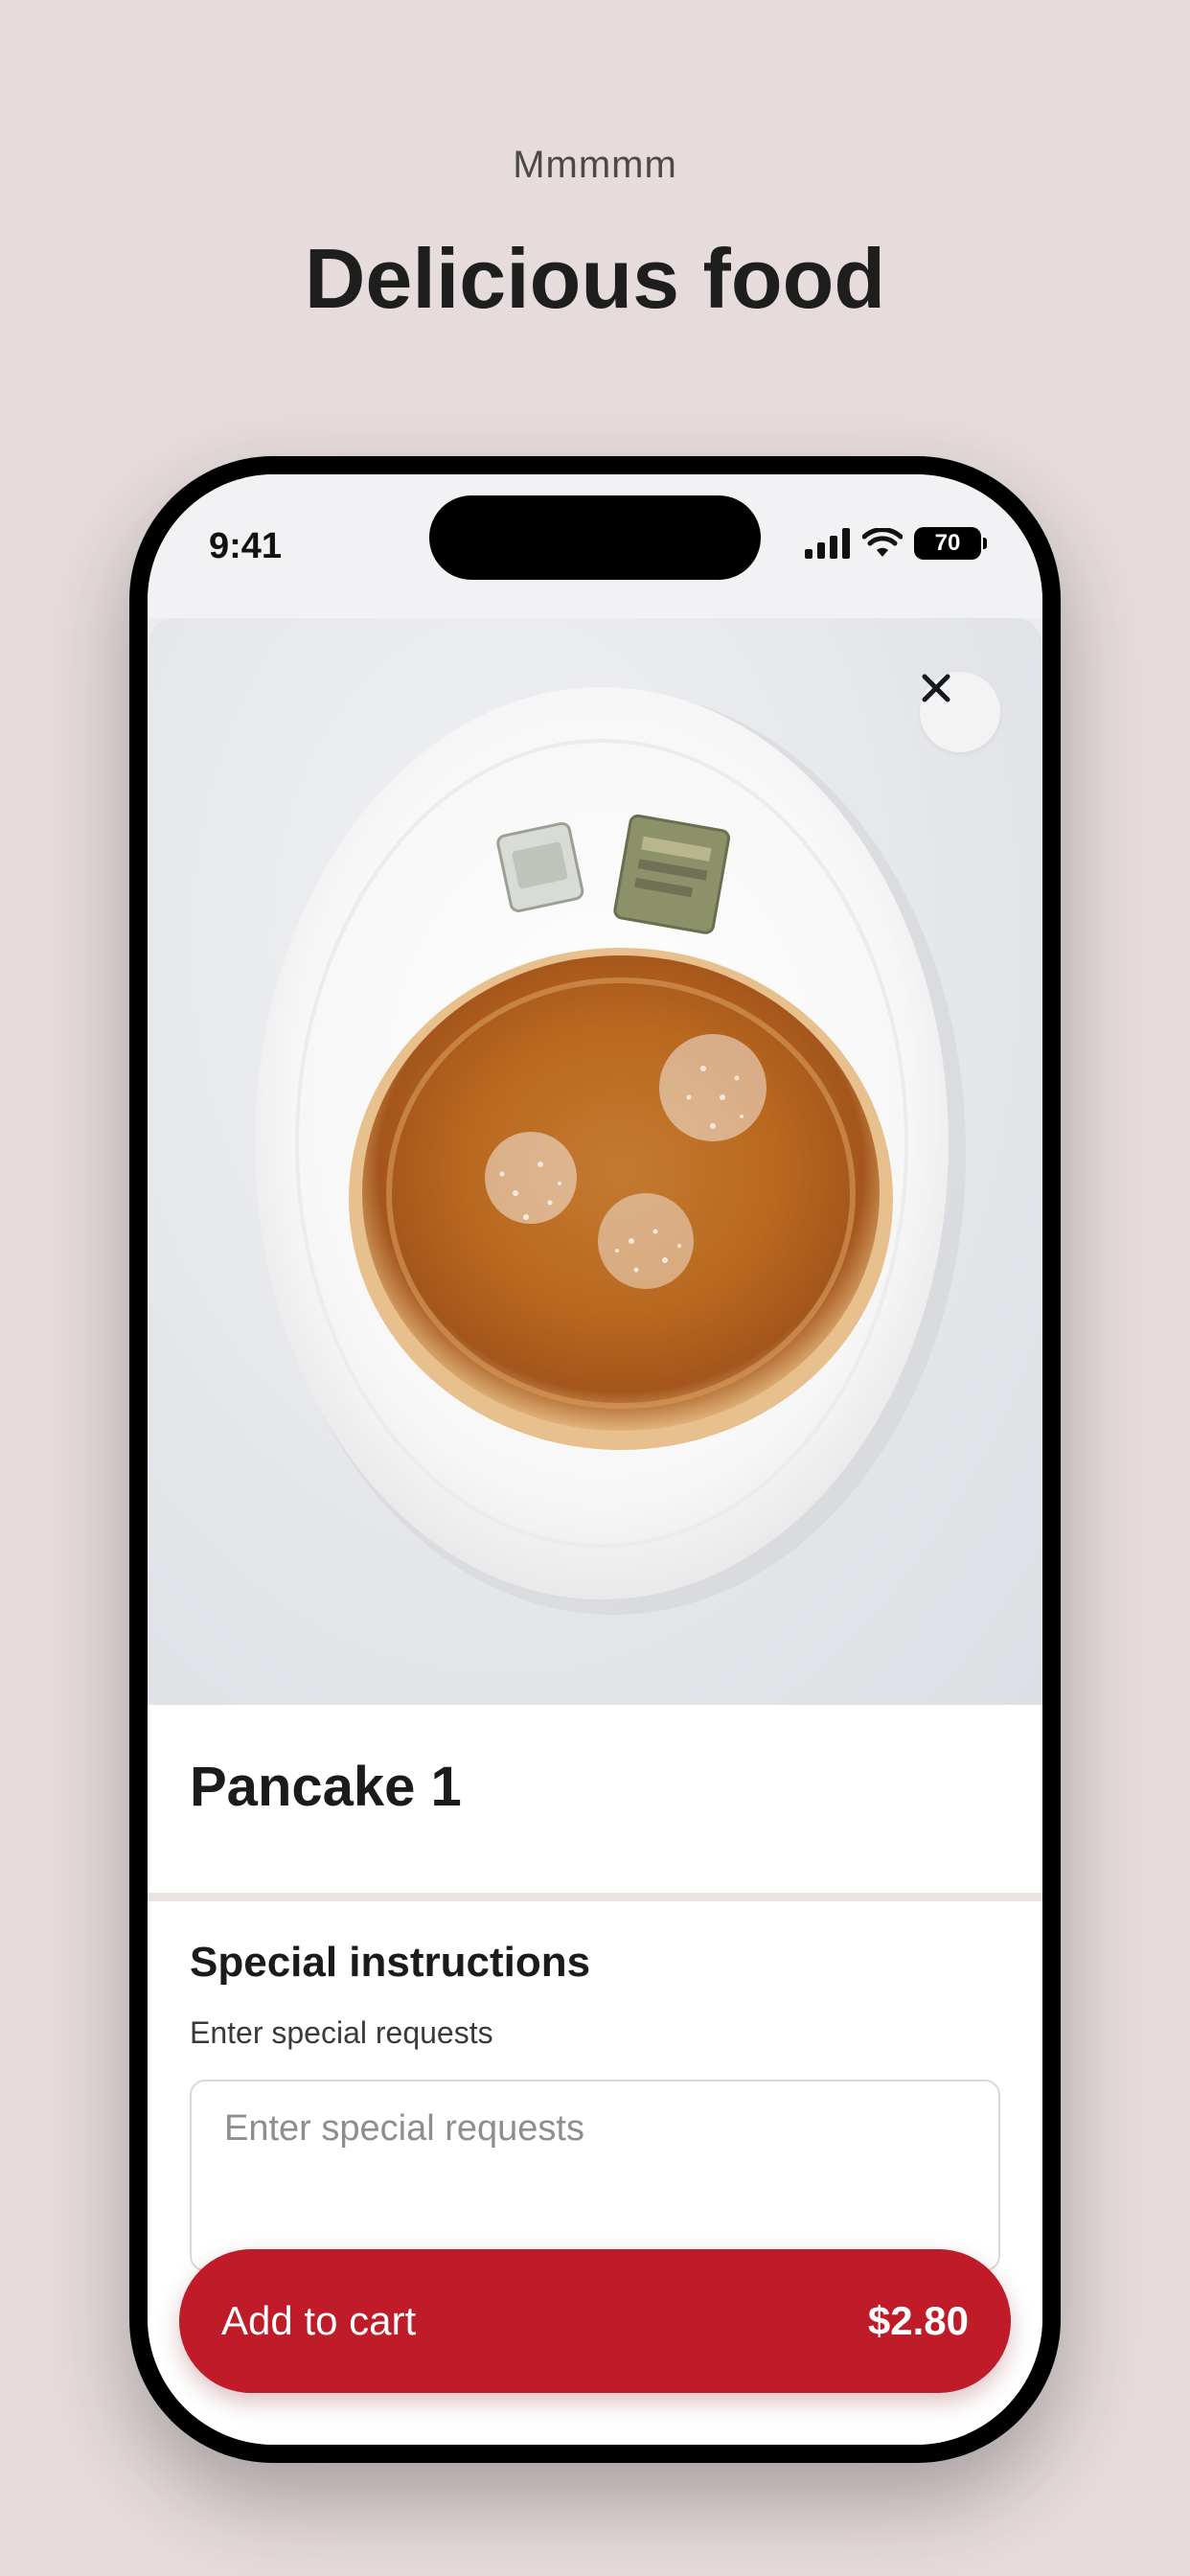  I want to click on instructions-title: Special instructions, so click(390, 1962).